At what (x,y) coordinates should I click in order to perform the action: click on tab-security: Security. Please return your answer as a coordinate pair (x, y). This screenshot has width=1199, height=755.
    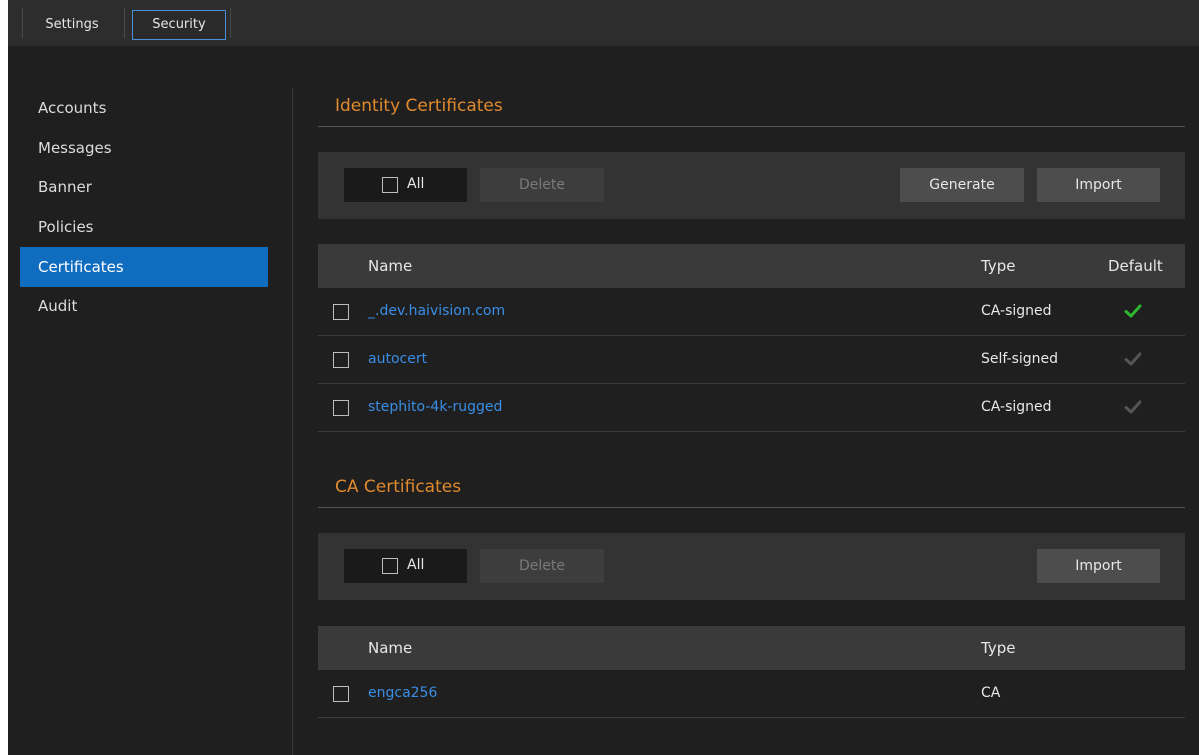
    Looking at the image, I should click on (179, 25).